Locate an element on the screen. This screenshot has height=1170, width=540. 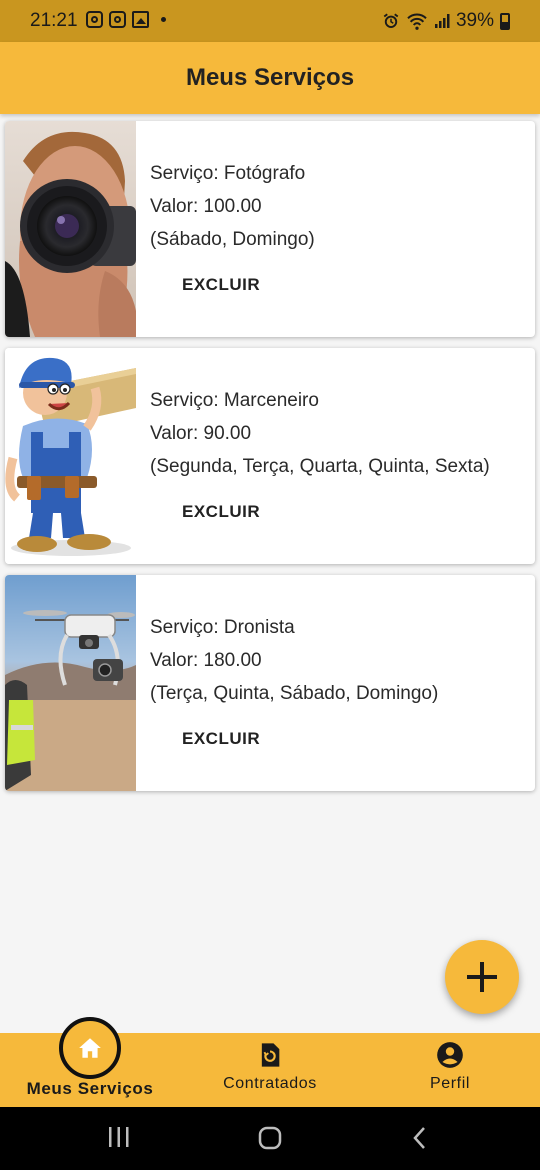
signal-icon is located at coordinates (442, 21).